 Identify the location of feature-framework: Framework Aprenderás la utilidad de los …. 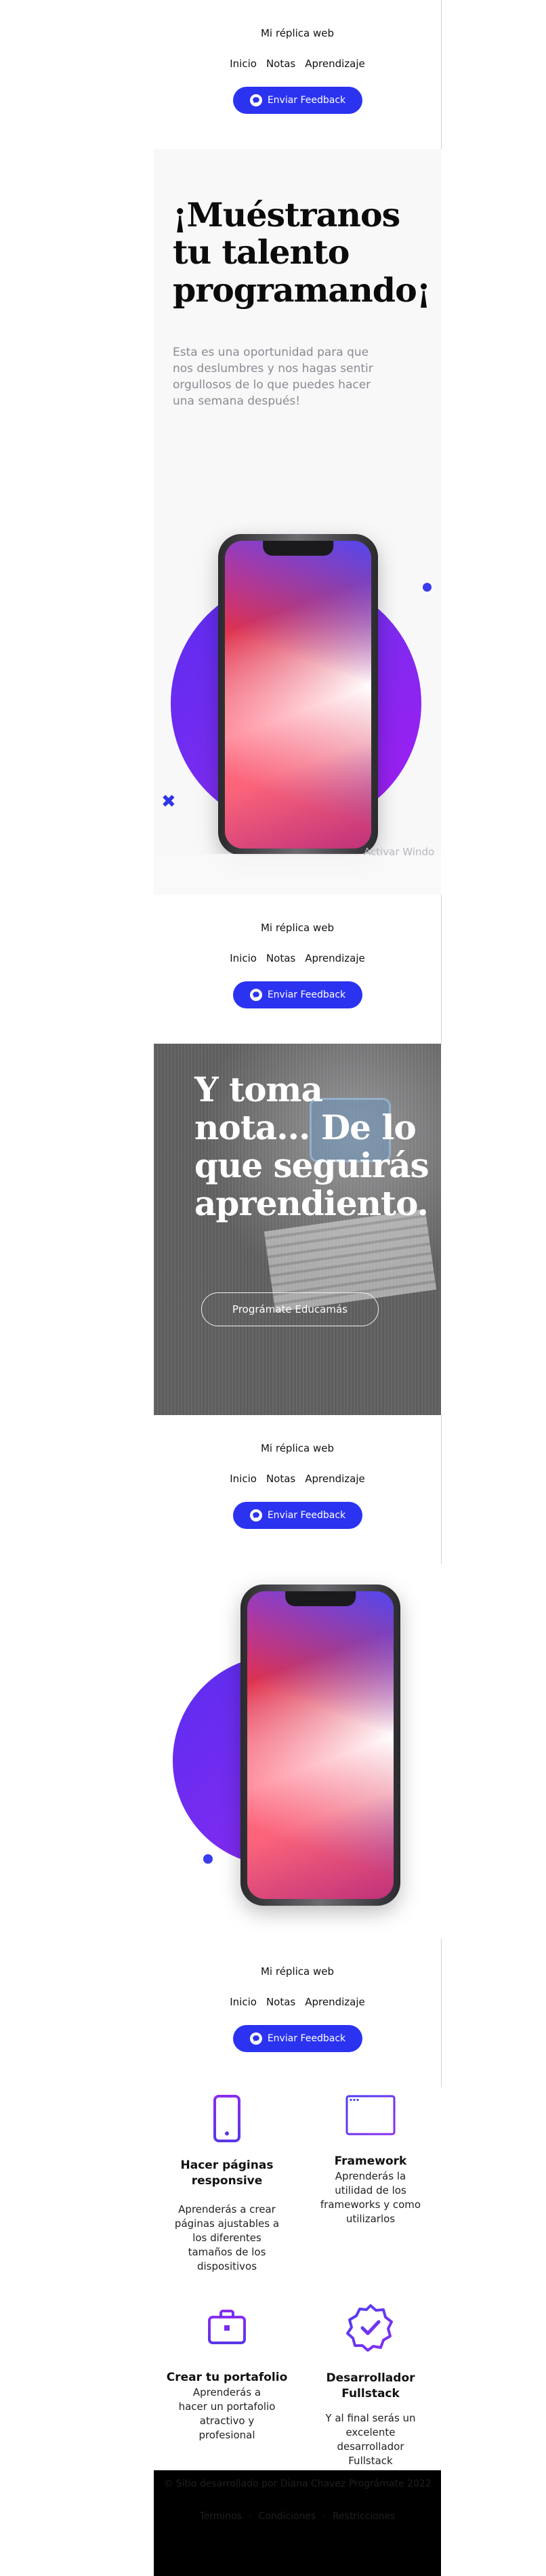
(370, 2160).